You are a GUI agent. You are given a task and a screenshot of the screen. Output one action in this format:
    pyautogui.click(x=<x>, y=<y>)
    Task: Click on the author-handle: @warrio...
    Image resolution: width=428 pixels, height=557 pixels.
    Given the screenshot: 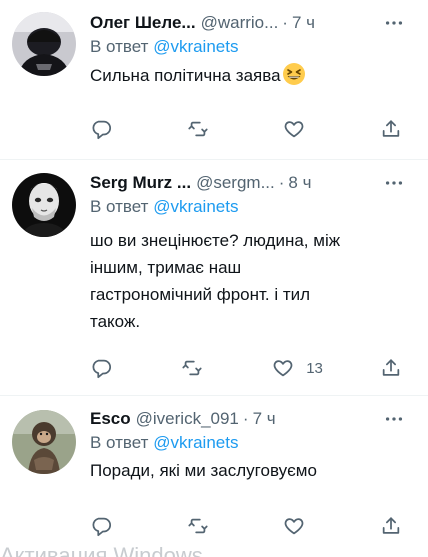 What is the action you would take?
    pyautogui.click(x=240, y=23)
    